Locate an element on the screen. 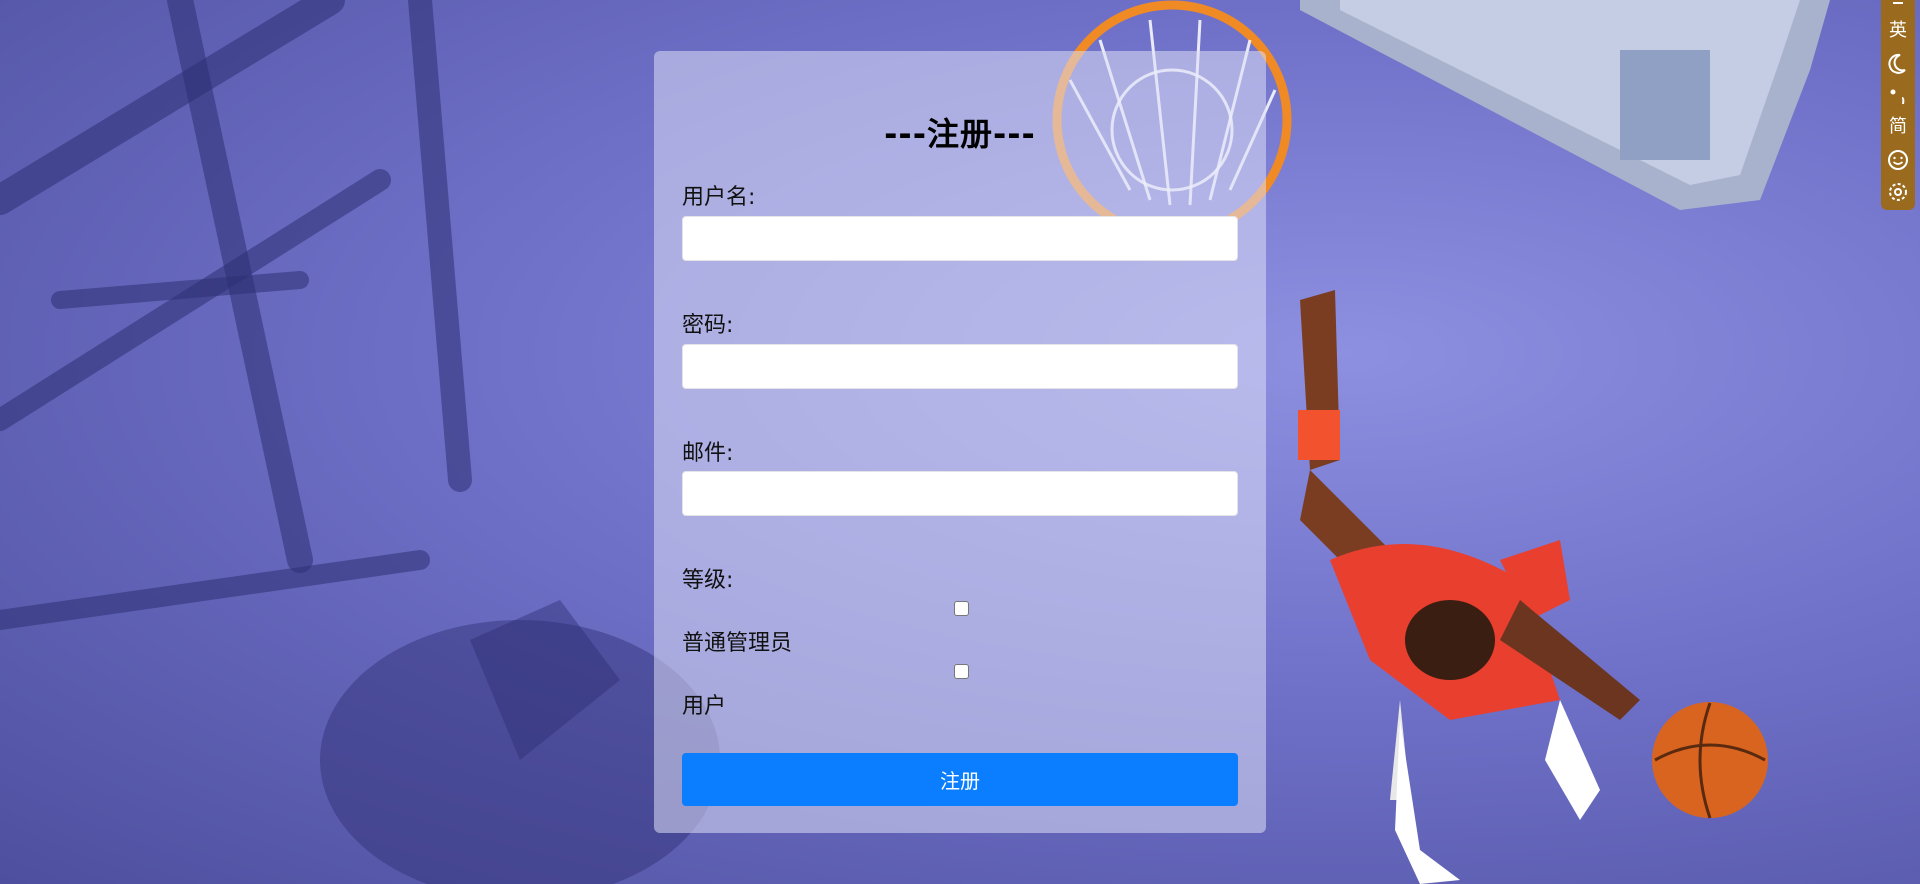 The image size is (1920, 884). form-title: ---注册--- is located at coordinates (960, 134).